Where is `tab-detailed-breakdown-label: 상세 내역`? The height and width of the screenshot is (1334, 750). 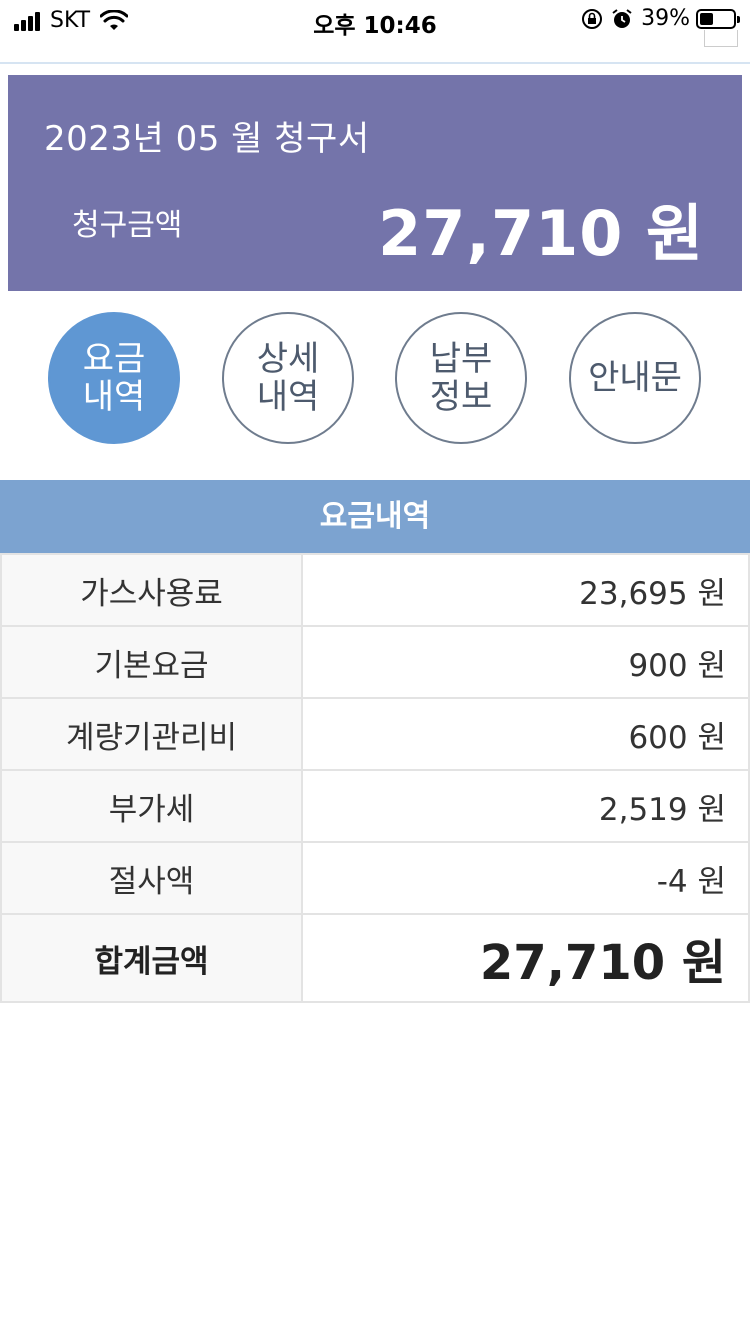 tab-detailed-breakdown-label: 상세 내역 is located at coordinates (288, 378).